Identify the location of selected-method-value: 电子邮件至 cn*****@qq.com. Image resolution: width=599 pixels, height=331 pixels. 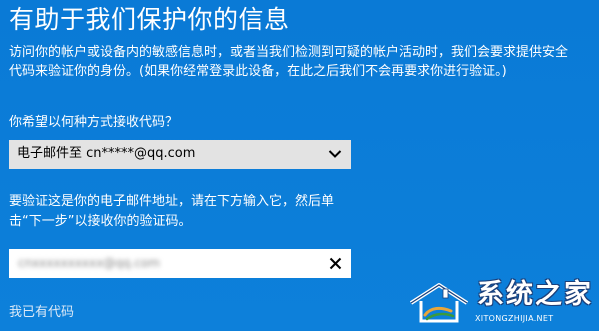
(106, 153).